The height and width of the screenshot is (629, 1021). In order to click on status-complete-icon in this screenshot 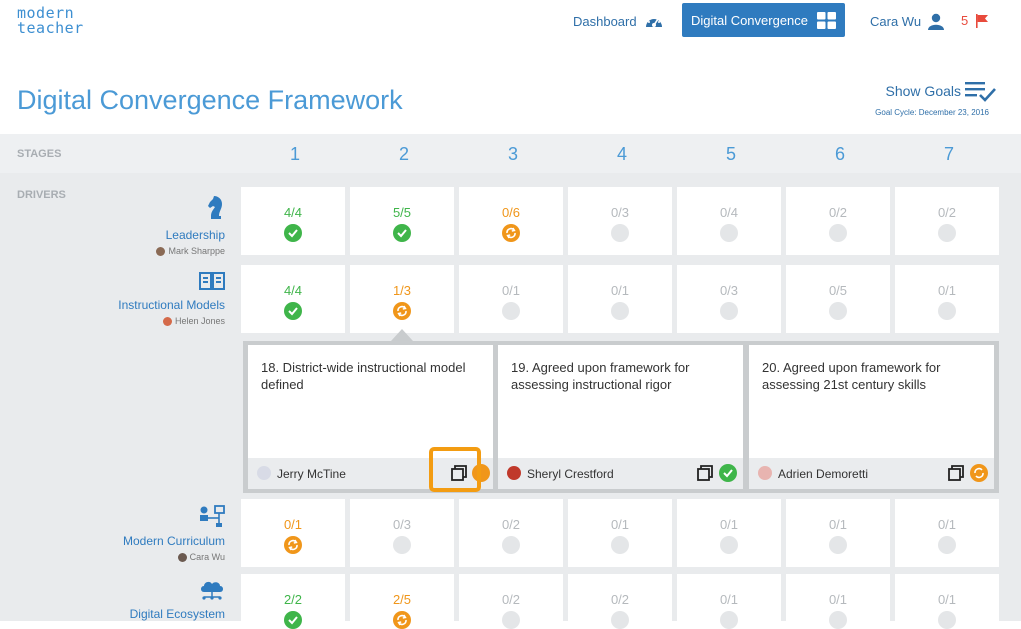, I will do `click(293, 311)`.